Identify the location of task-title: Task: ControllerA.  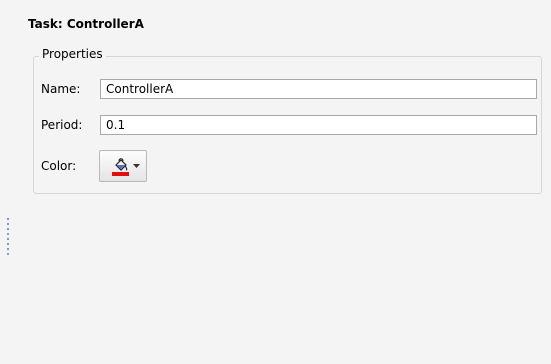
(86, 24).